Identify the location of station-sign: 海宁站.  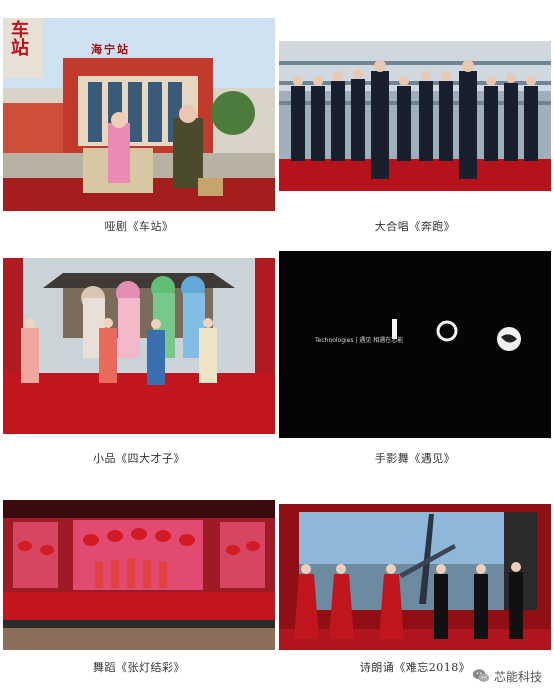
(110, 49).